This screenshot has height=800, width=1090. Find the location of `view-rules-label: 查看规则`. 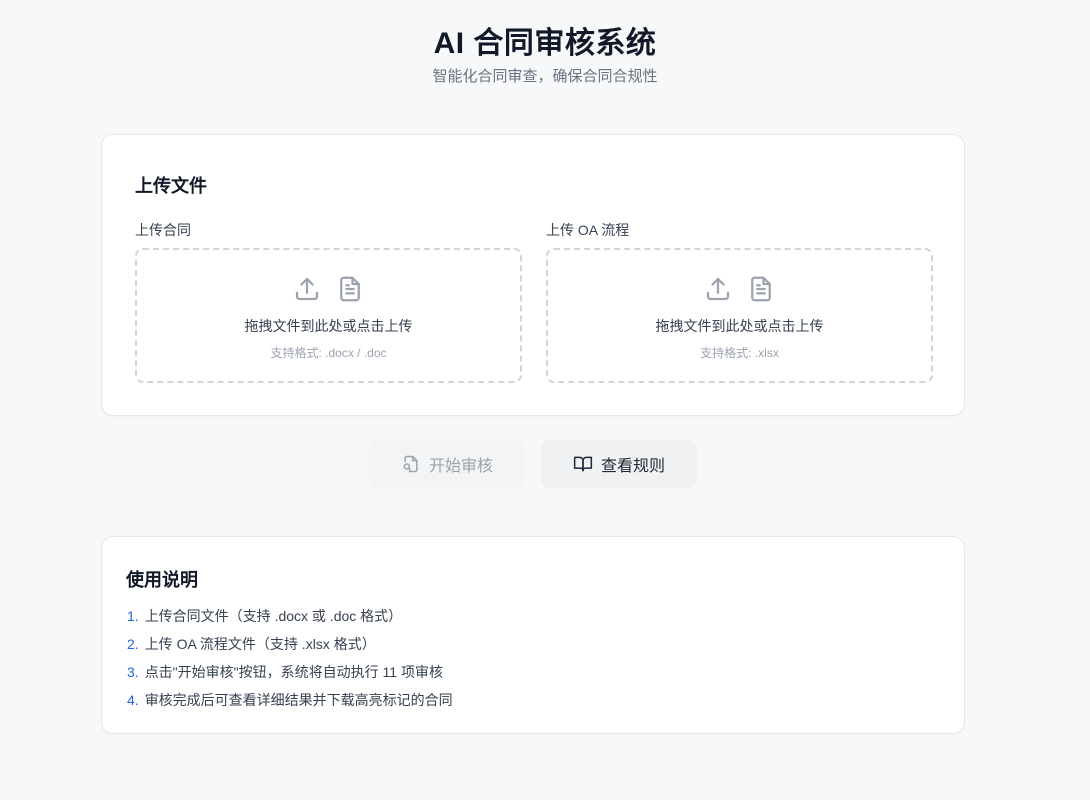

view-rules-label: 查看规则 is located at coordinates (632, 466).